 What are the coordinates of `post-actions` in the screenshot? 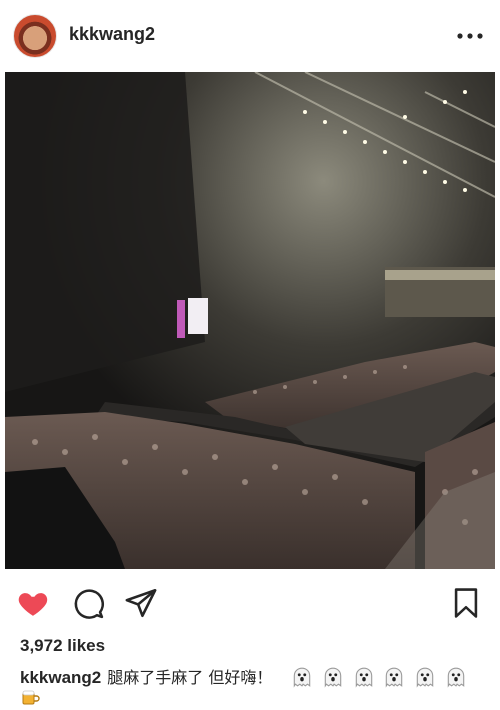 It's located at (250, 603).